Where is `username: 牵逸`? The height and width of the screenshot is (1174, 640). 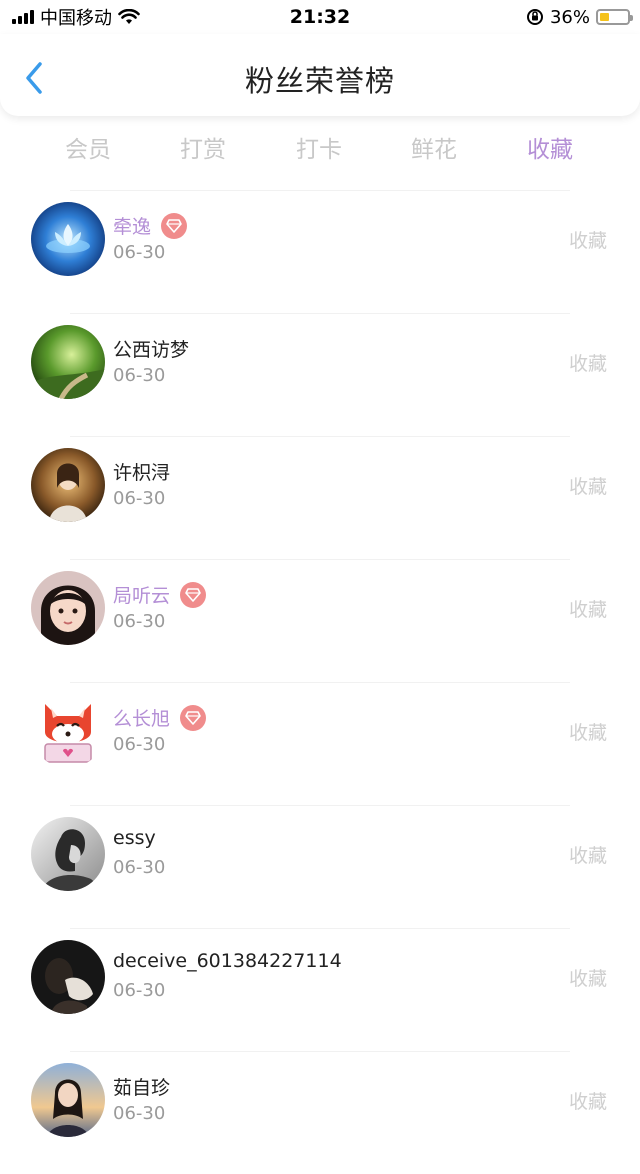 username: 牵逸 is located at coordinates (150, 225).